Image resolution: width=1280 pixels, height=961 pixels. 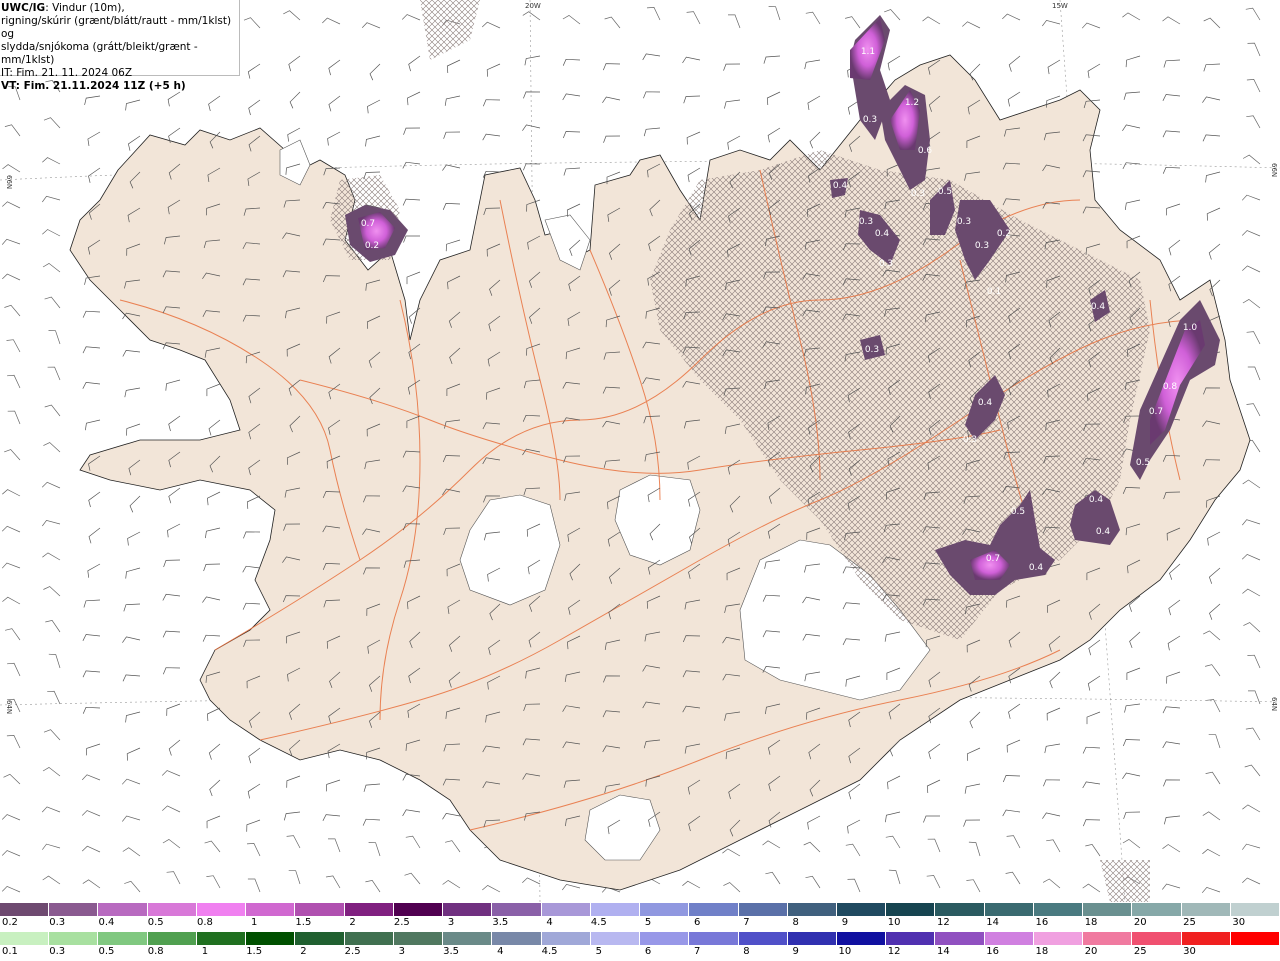 I want to click on precip-label: 0.7, so click(x=993, y=559).